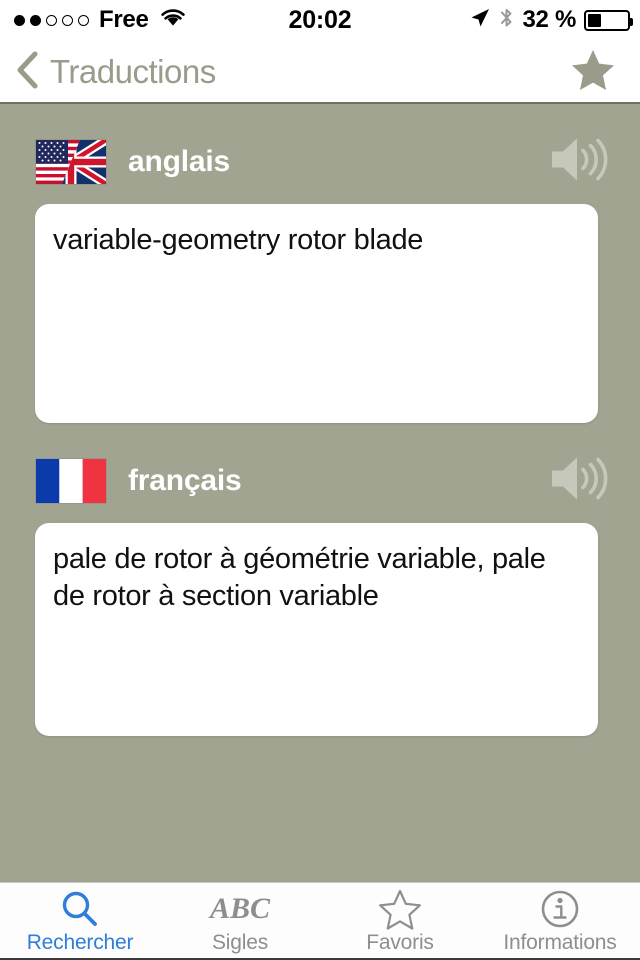 This screenshot has height=960, width=640. Describe the element at coordinates (80, 909) in the screenshot. I see `search-icon` at that location.